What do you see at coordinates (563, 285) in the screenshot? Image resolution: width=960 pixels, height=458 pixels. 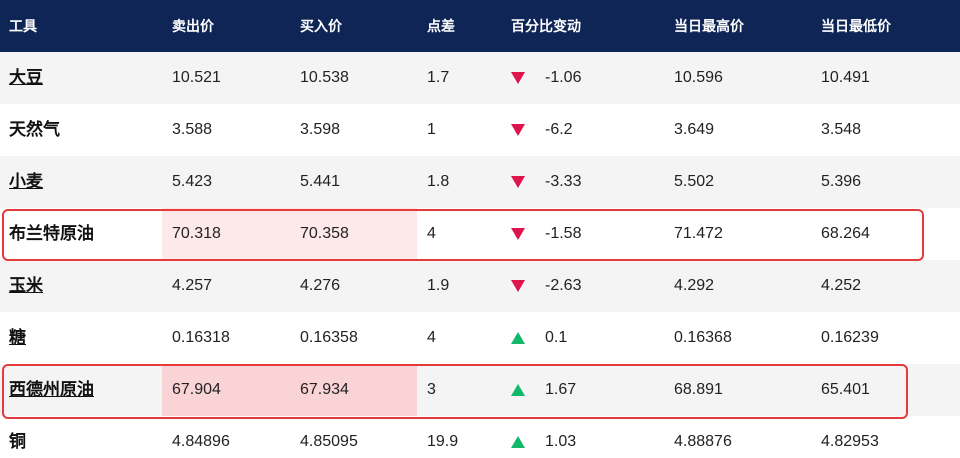 I see `percent-change: -2.63` at bounding box center [563, 285].